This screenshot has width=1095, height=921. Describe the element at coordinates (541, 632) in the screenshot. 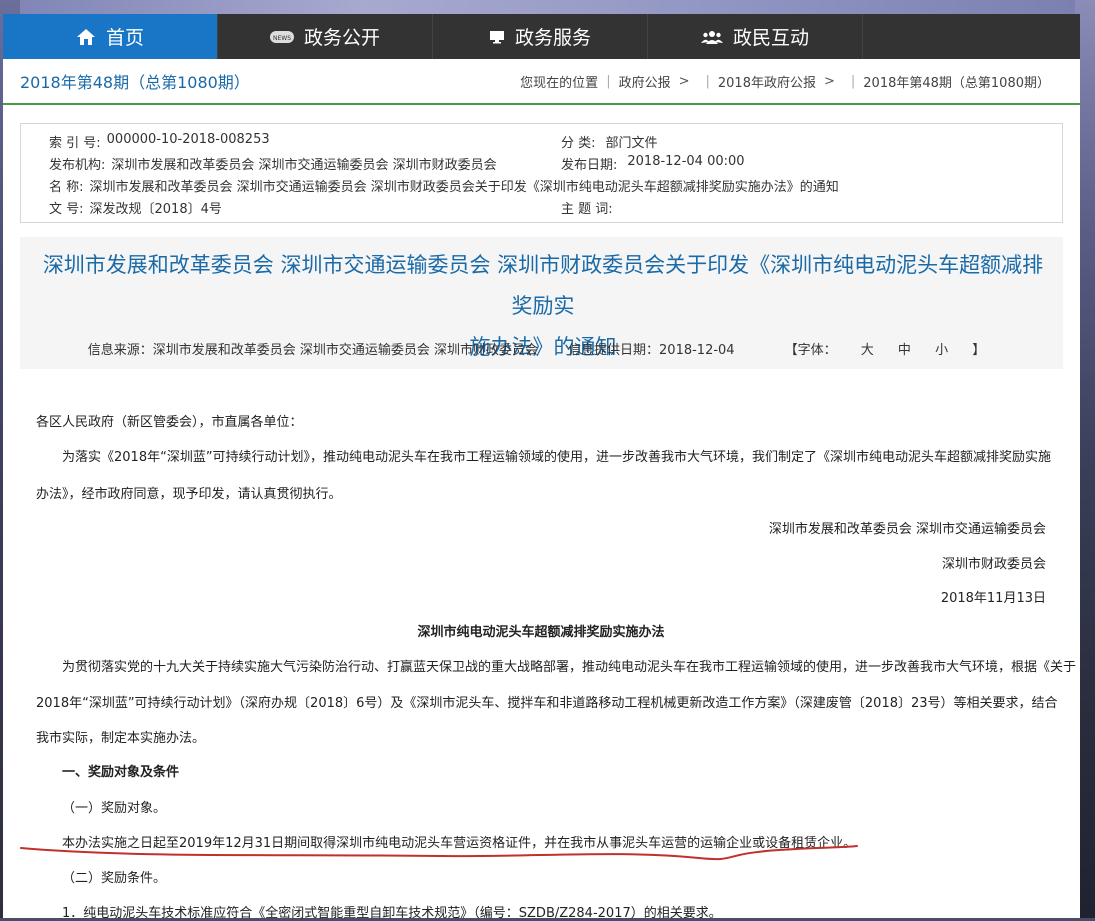

I see `document-heading: 深圳市纯电动泥头车超额减排奖励实施办法` at that location.